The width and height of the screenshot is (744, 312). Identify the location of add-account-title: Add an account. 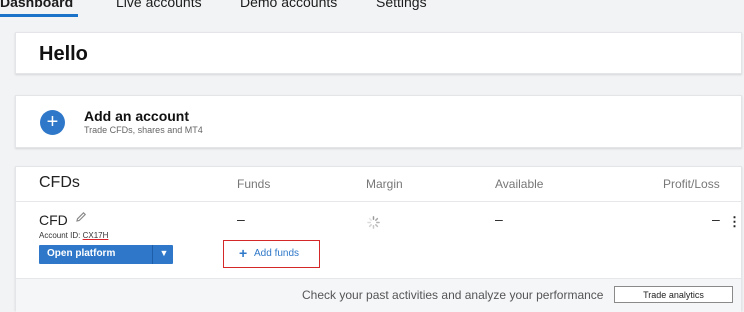
(136, 116).